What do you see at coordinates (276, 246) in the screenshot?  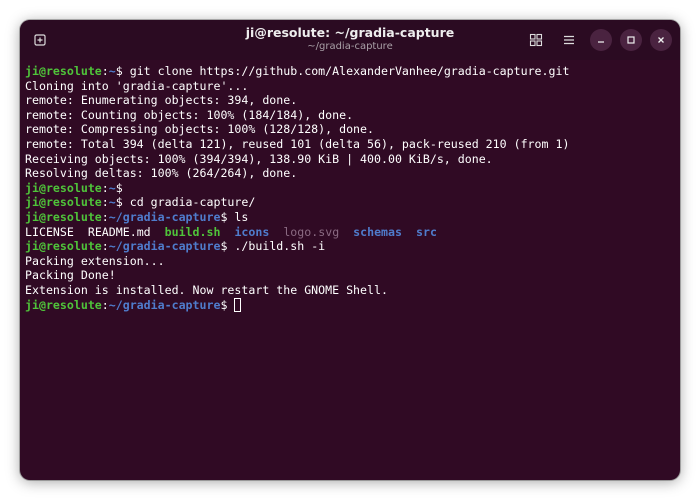 I see `command-text: ./build.sh -i` at bounding box center [276, 246].